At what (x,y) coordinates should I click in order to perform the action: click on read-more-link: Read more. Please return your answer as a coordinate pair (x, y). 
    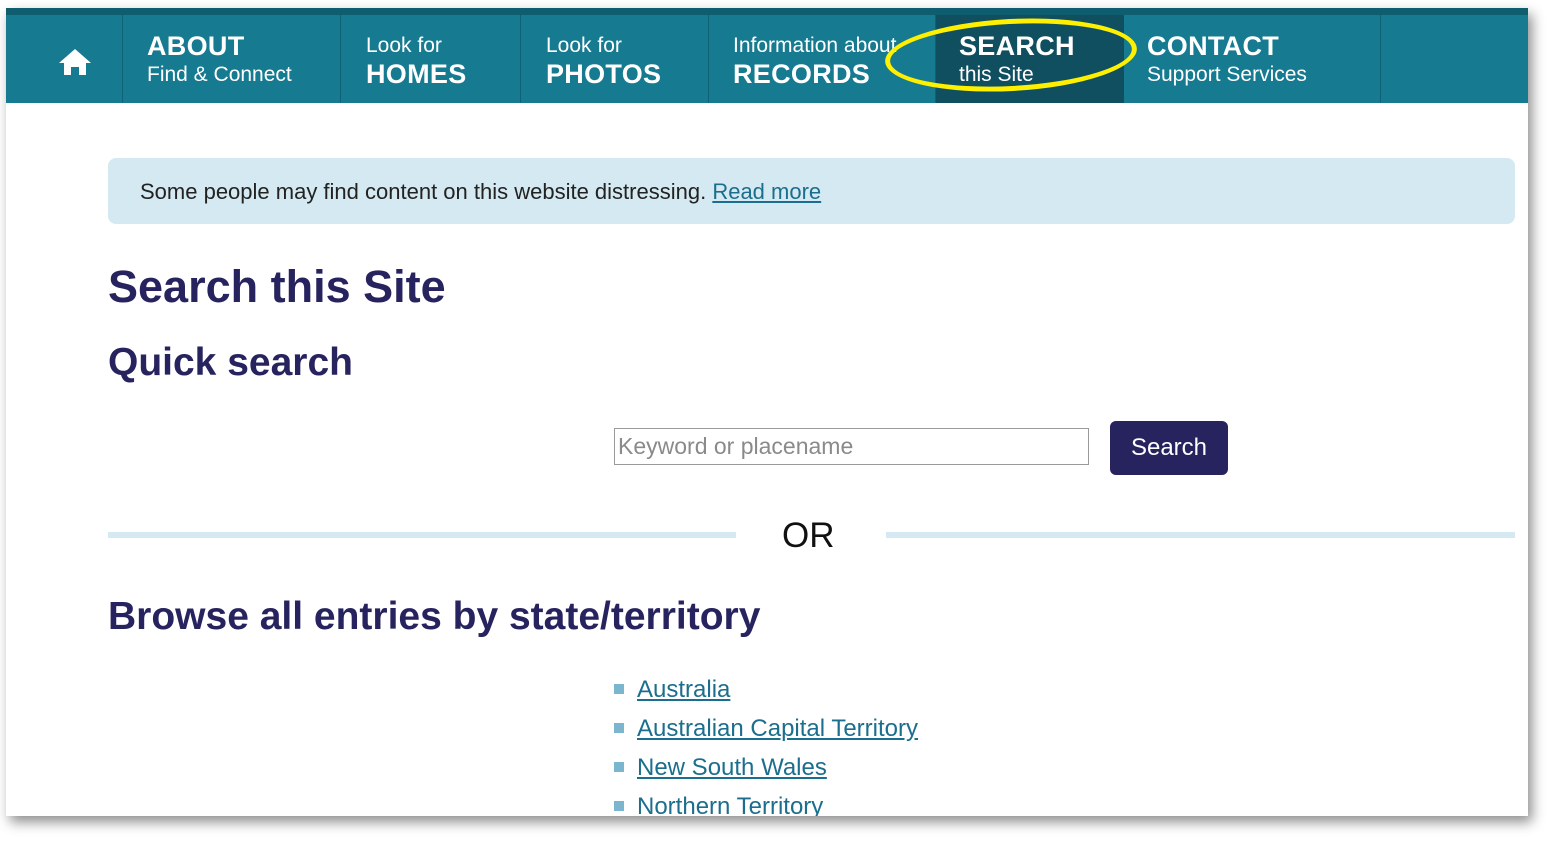
    Looking at the image, I should click on (766, 191).